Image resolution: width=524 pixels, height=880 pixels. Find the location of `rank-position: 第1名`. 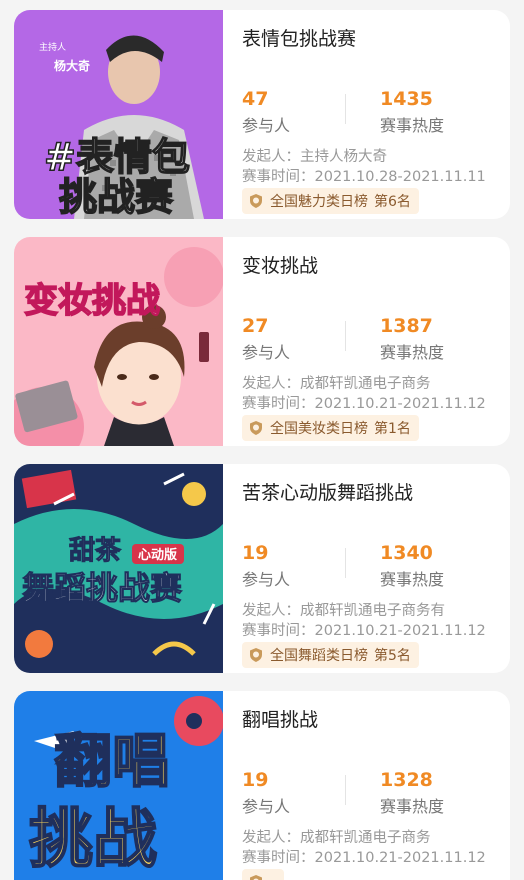

rank-position: 第1名 is located at coordinates (392, 429).